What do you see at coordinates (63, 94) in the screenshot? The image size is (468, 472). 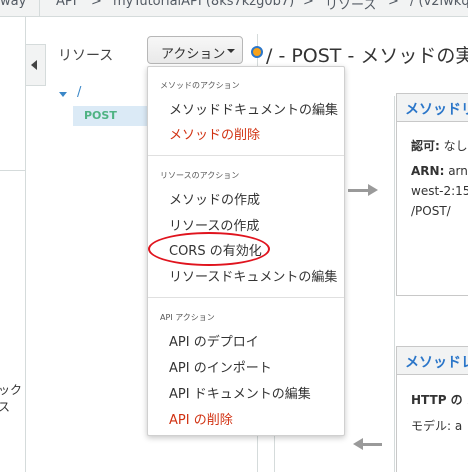 I see `tree-expand-icon` at bounding box center [63, 94].